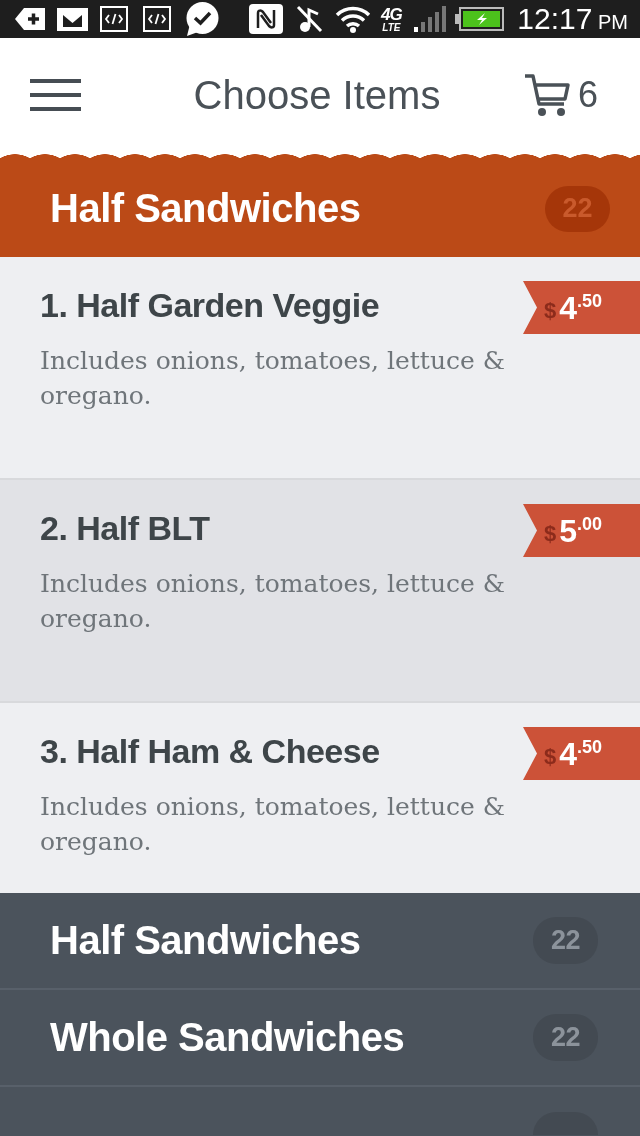  What do you see at coordinates (430, 19) in the screenshot?
I see `signal-icon` at bounding box center [430, 19].